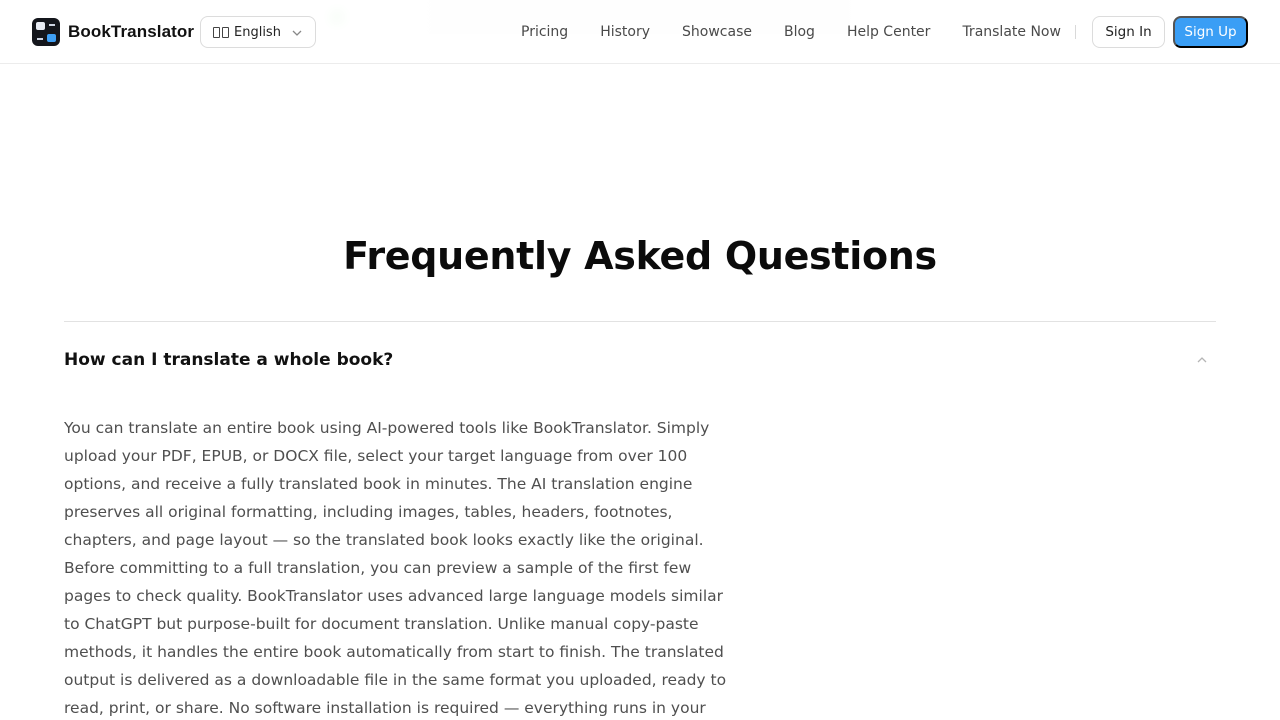 Image resolution: width=1280 pixels, height=720 pixels. What do you see at coordinates (799, 32) in the screenshot?
I see `nav-link-blog: Blog` at bounding box center [799, 32].